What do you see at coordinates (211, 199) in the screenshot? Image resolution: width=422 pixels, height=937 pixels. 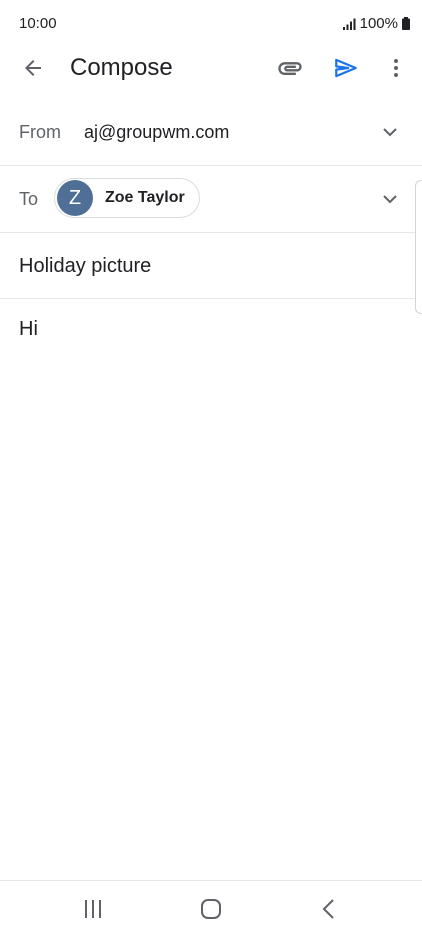 I see `to-field: To Z Zoe Taylor` at bounding box center [211, 199].